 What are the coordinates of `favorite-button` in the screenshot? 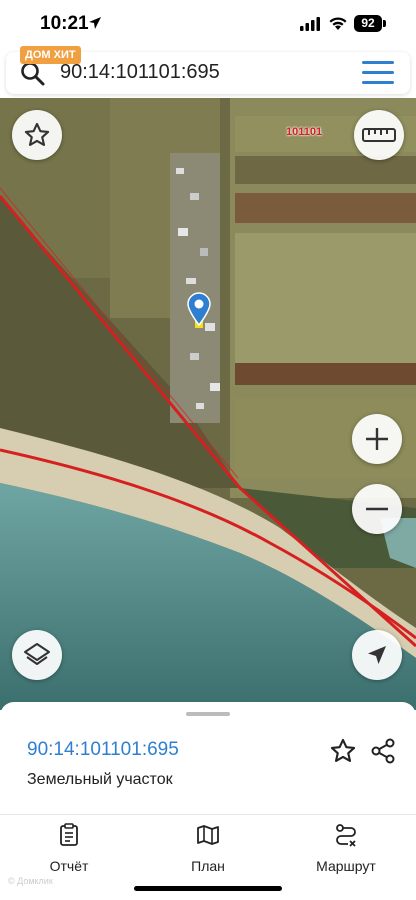 It's located at (37, 135).